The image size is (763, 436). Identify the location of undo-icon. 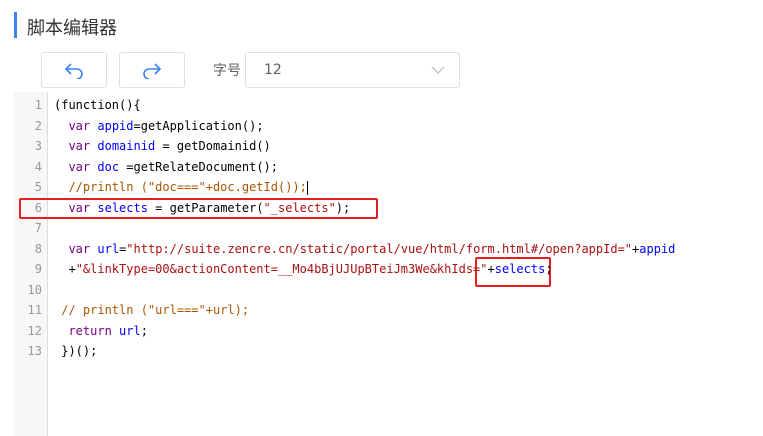
(73, 71).